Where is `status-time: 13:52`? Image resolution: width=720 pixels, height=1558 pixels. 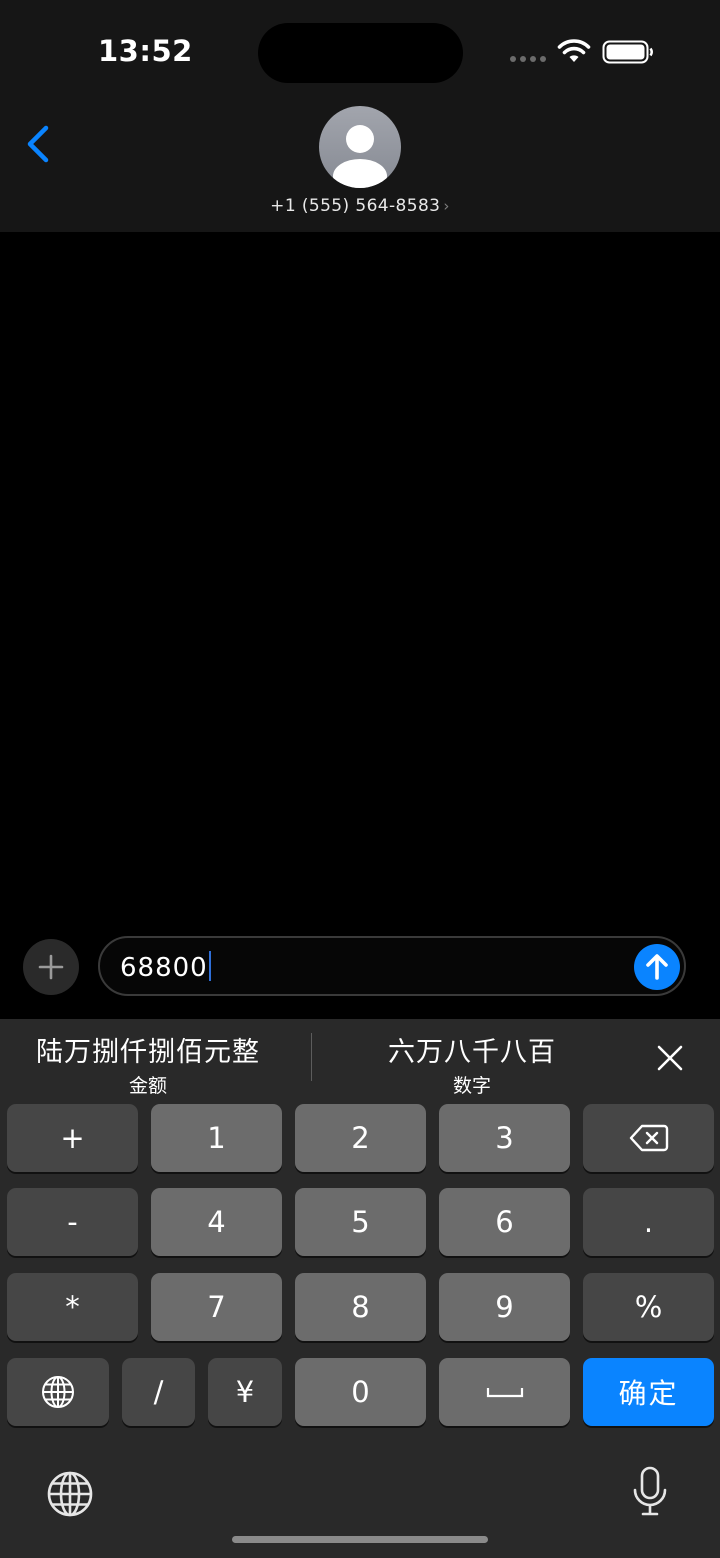
status-time: 13:52 is located at coordinates (145, 51).